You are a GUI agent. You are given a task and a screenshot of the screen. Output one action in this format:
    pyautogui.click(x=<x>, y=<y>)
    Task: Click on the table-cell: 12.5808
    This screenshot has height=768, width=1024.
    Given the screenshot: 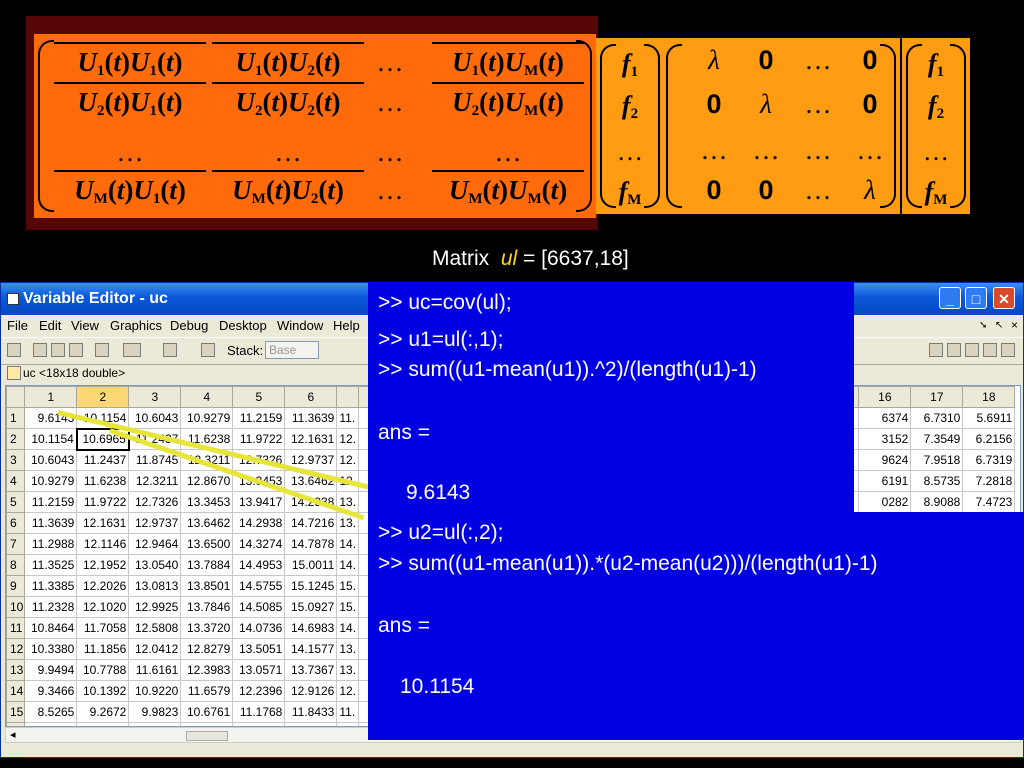 What is the action you would take?
    pyautogui.click(x=155, y=628)
    